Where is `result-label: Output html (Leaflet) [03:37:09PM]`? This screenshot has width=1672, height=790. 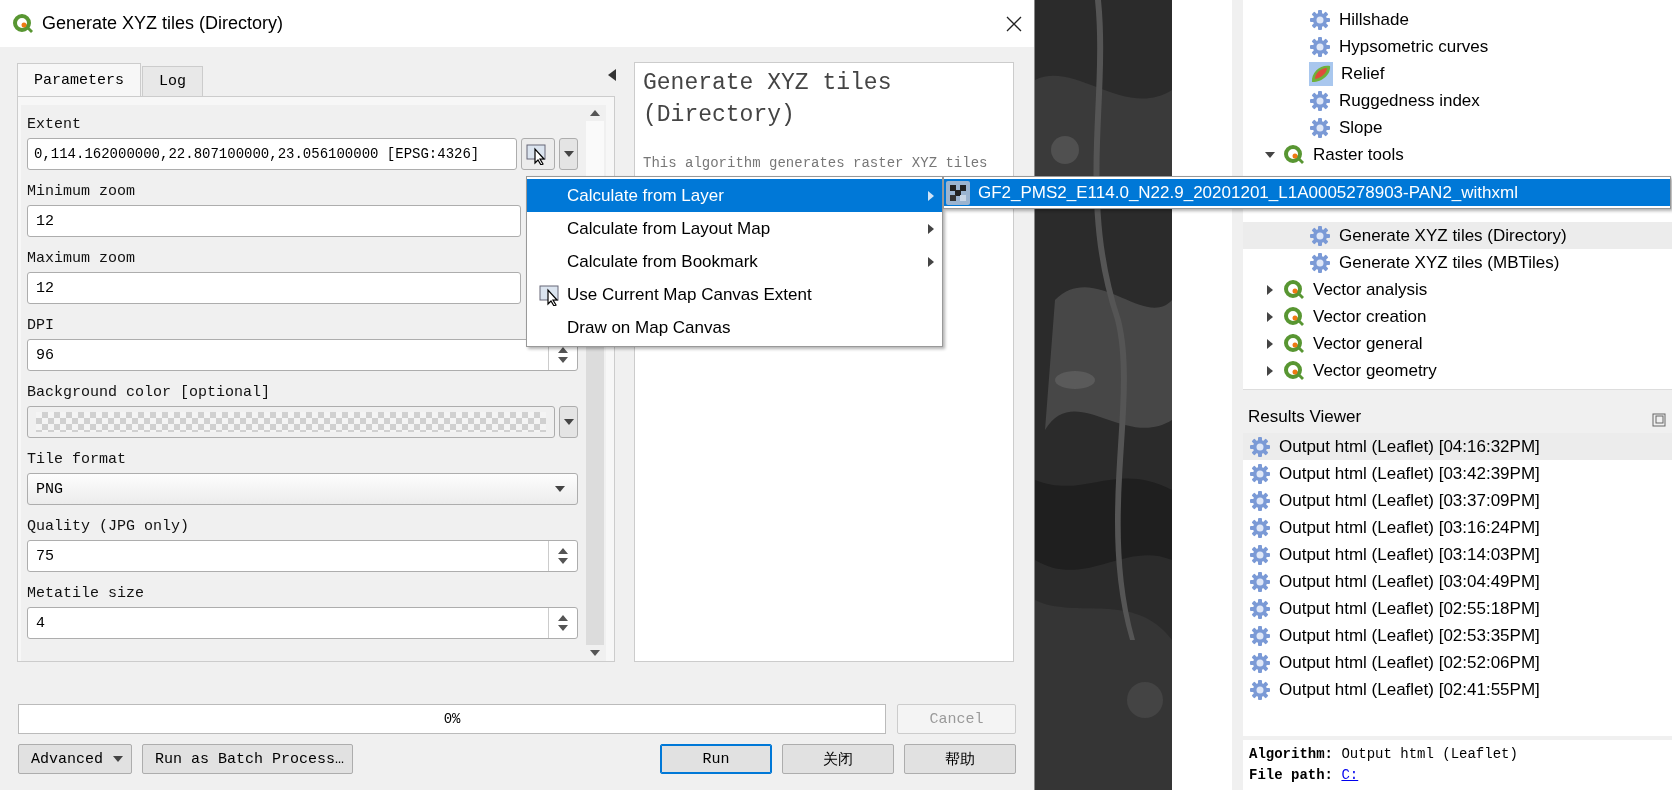
result-label: Output html (Leaflet) [03:37:09PM] is located at coordinates (1409, 500).